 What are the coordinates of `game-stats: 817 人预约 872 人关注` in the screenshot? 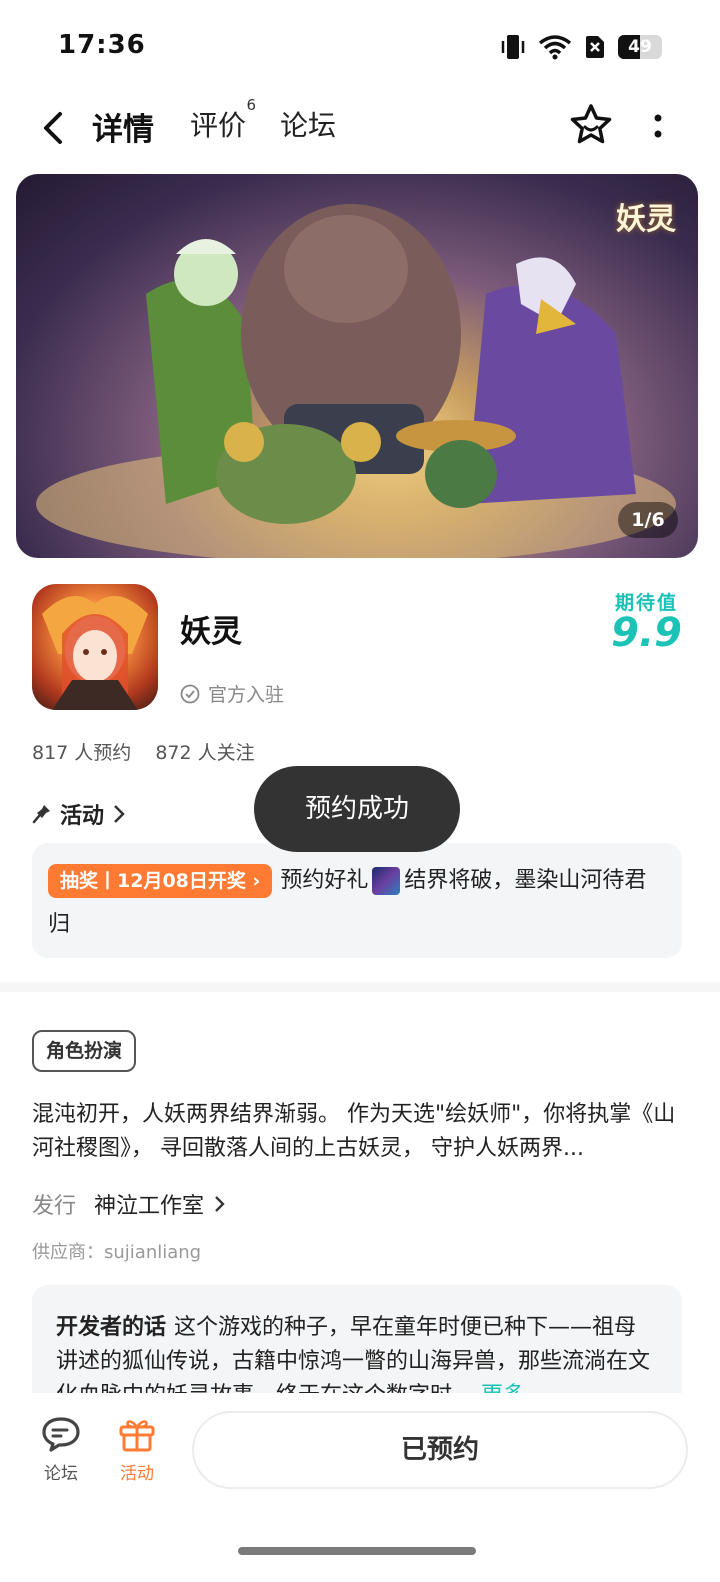 It's located at (143, 751).